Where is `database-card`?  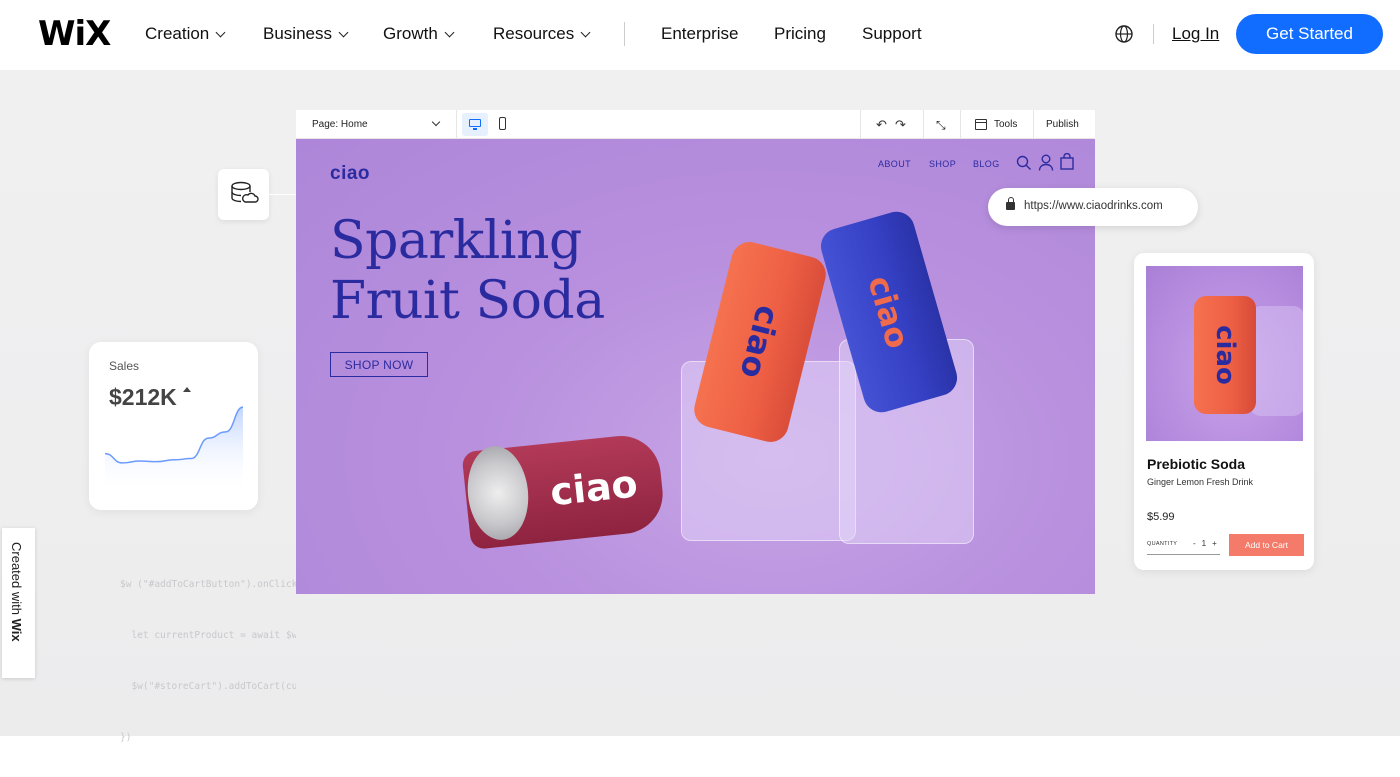
database-card is located at coordinates (243, 194).